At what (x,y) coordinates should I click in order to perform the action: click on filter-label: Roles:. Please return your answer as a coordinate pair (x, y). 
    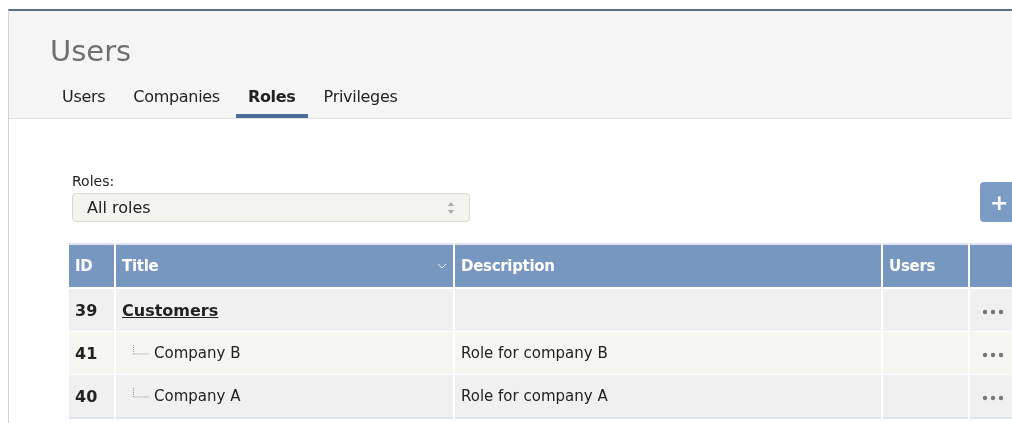
    Looking at the image, I should click on (94, 181).